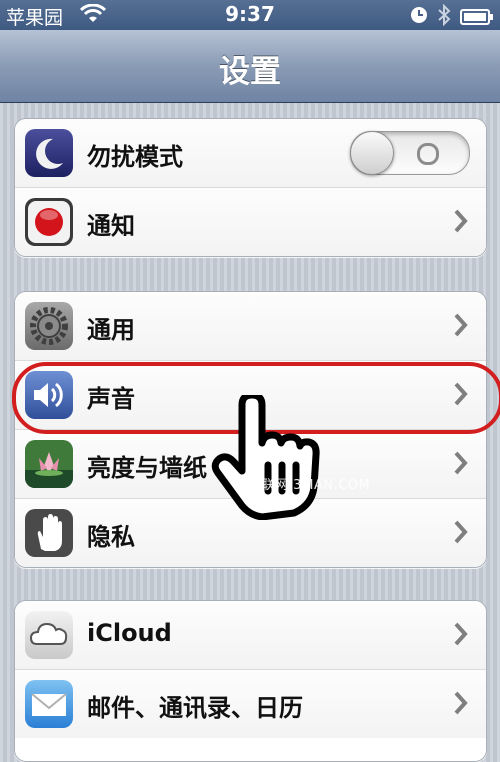 This screenshot has width=500, height=762. I want to click on page-title: 设置, so click(250, 72).